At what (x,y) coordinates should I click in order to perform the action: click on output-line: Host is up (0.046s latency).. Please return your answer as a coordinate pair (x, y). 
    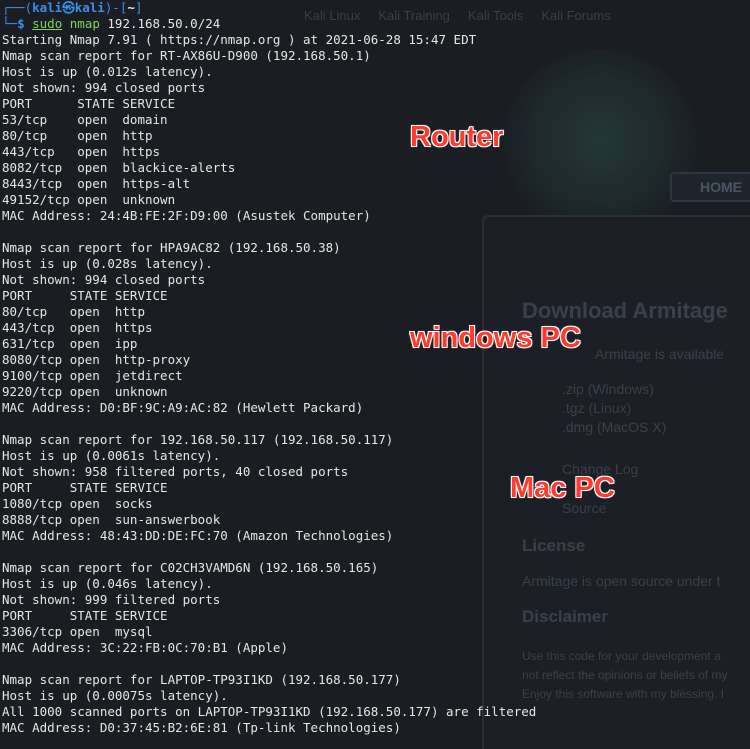
    Looking at the image, I should click on (107, 583).